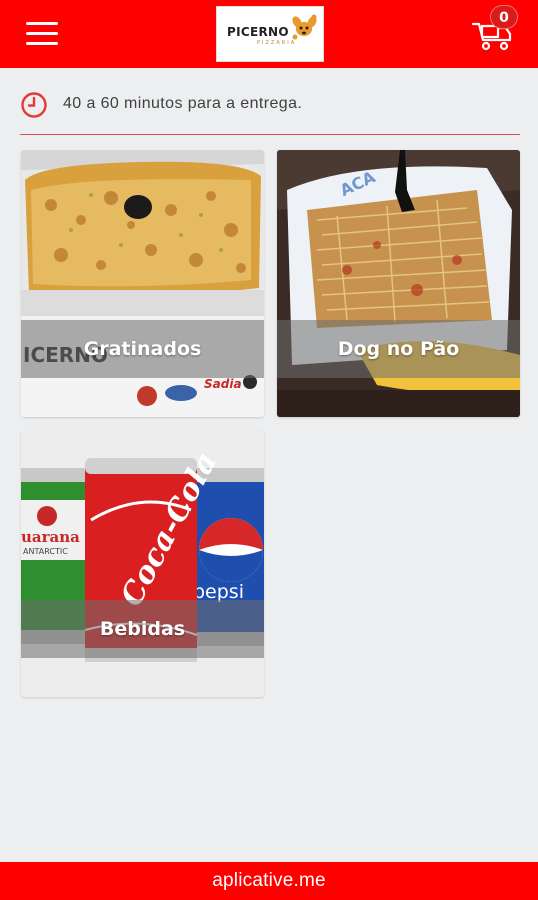 Image resolution: width=538 pixels, height=900 pixels. Describe the element at coordinates (142, 349) in the screenshot. I see `category-label: Gratinados` at that location.